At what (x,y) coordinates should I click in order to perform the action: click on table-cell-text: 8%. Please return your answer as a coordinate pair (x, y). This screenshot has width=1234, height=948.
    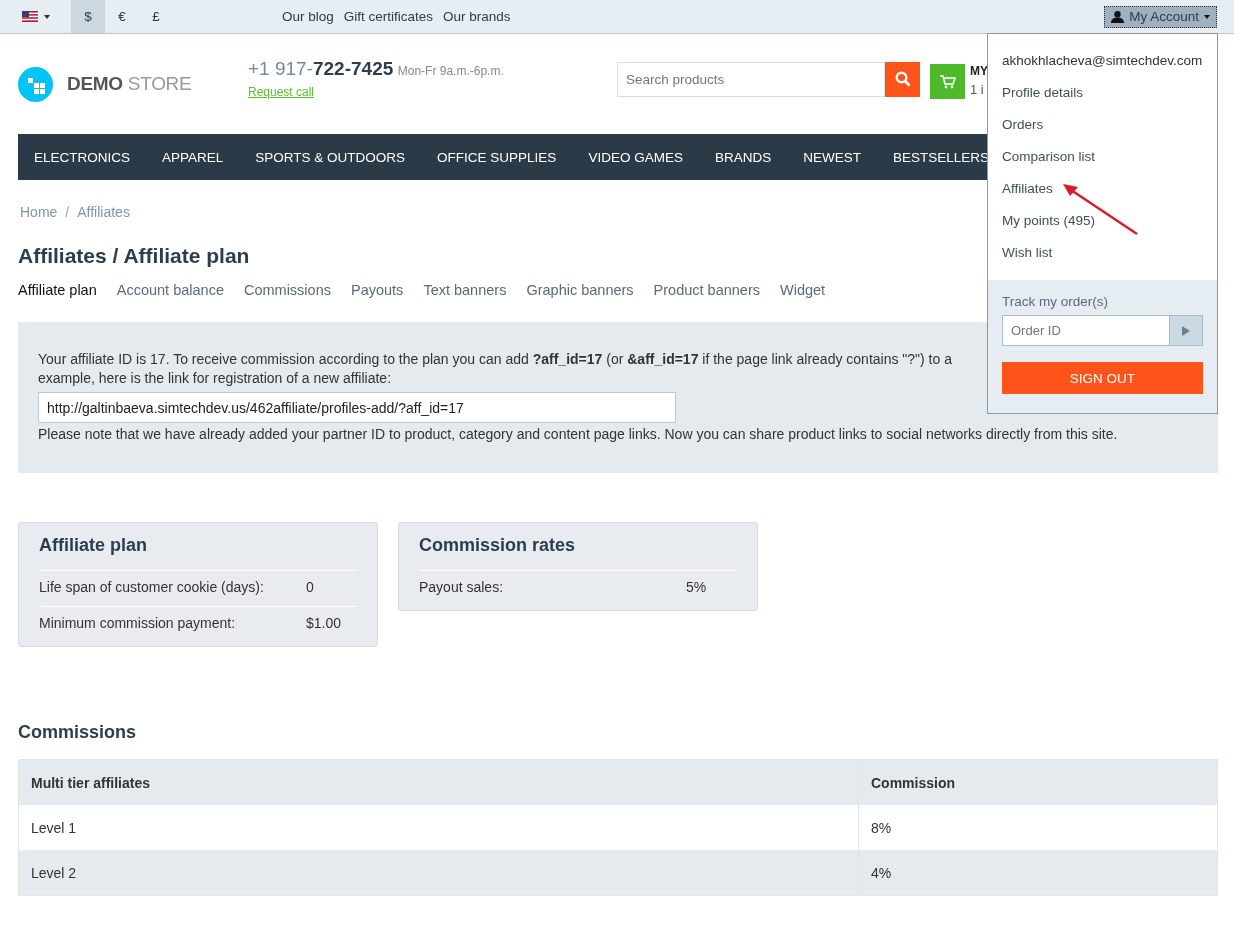
    Looking at the image, I should click on (881, 828).